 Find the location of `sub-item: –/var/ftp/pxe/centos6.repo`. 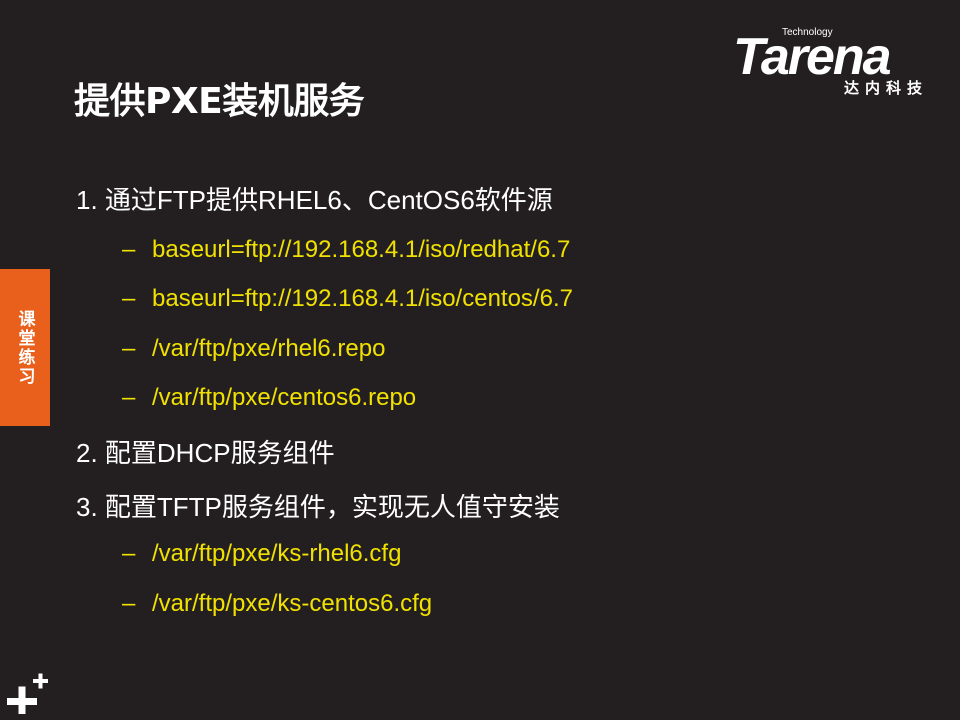

sub-item: –/var/ftp/pxe/centos6.repo is located at coordinates (269, 398).